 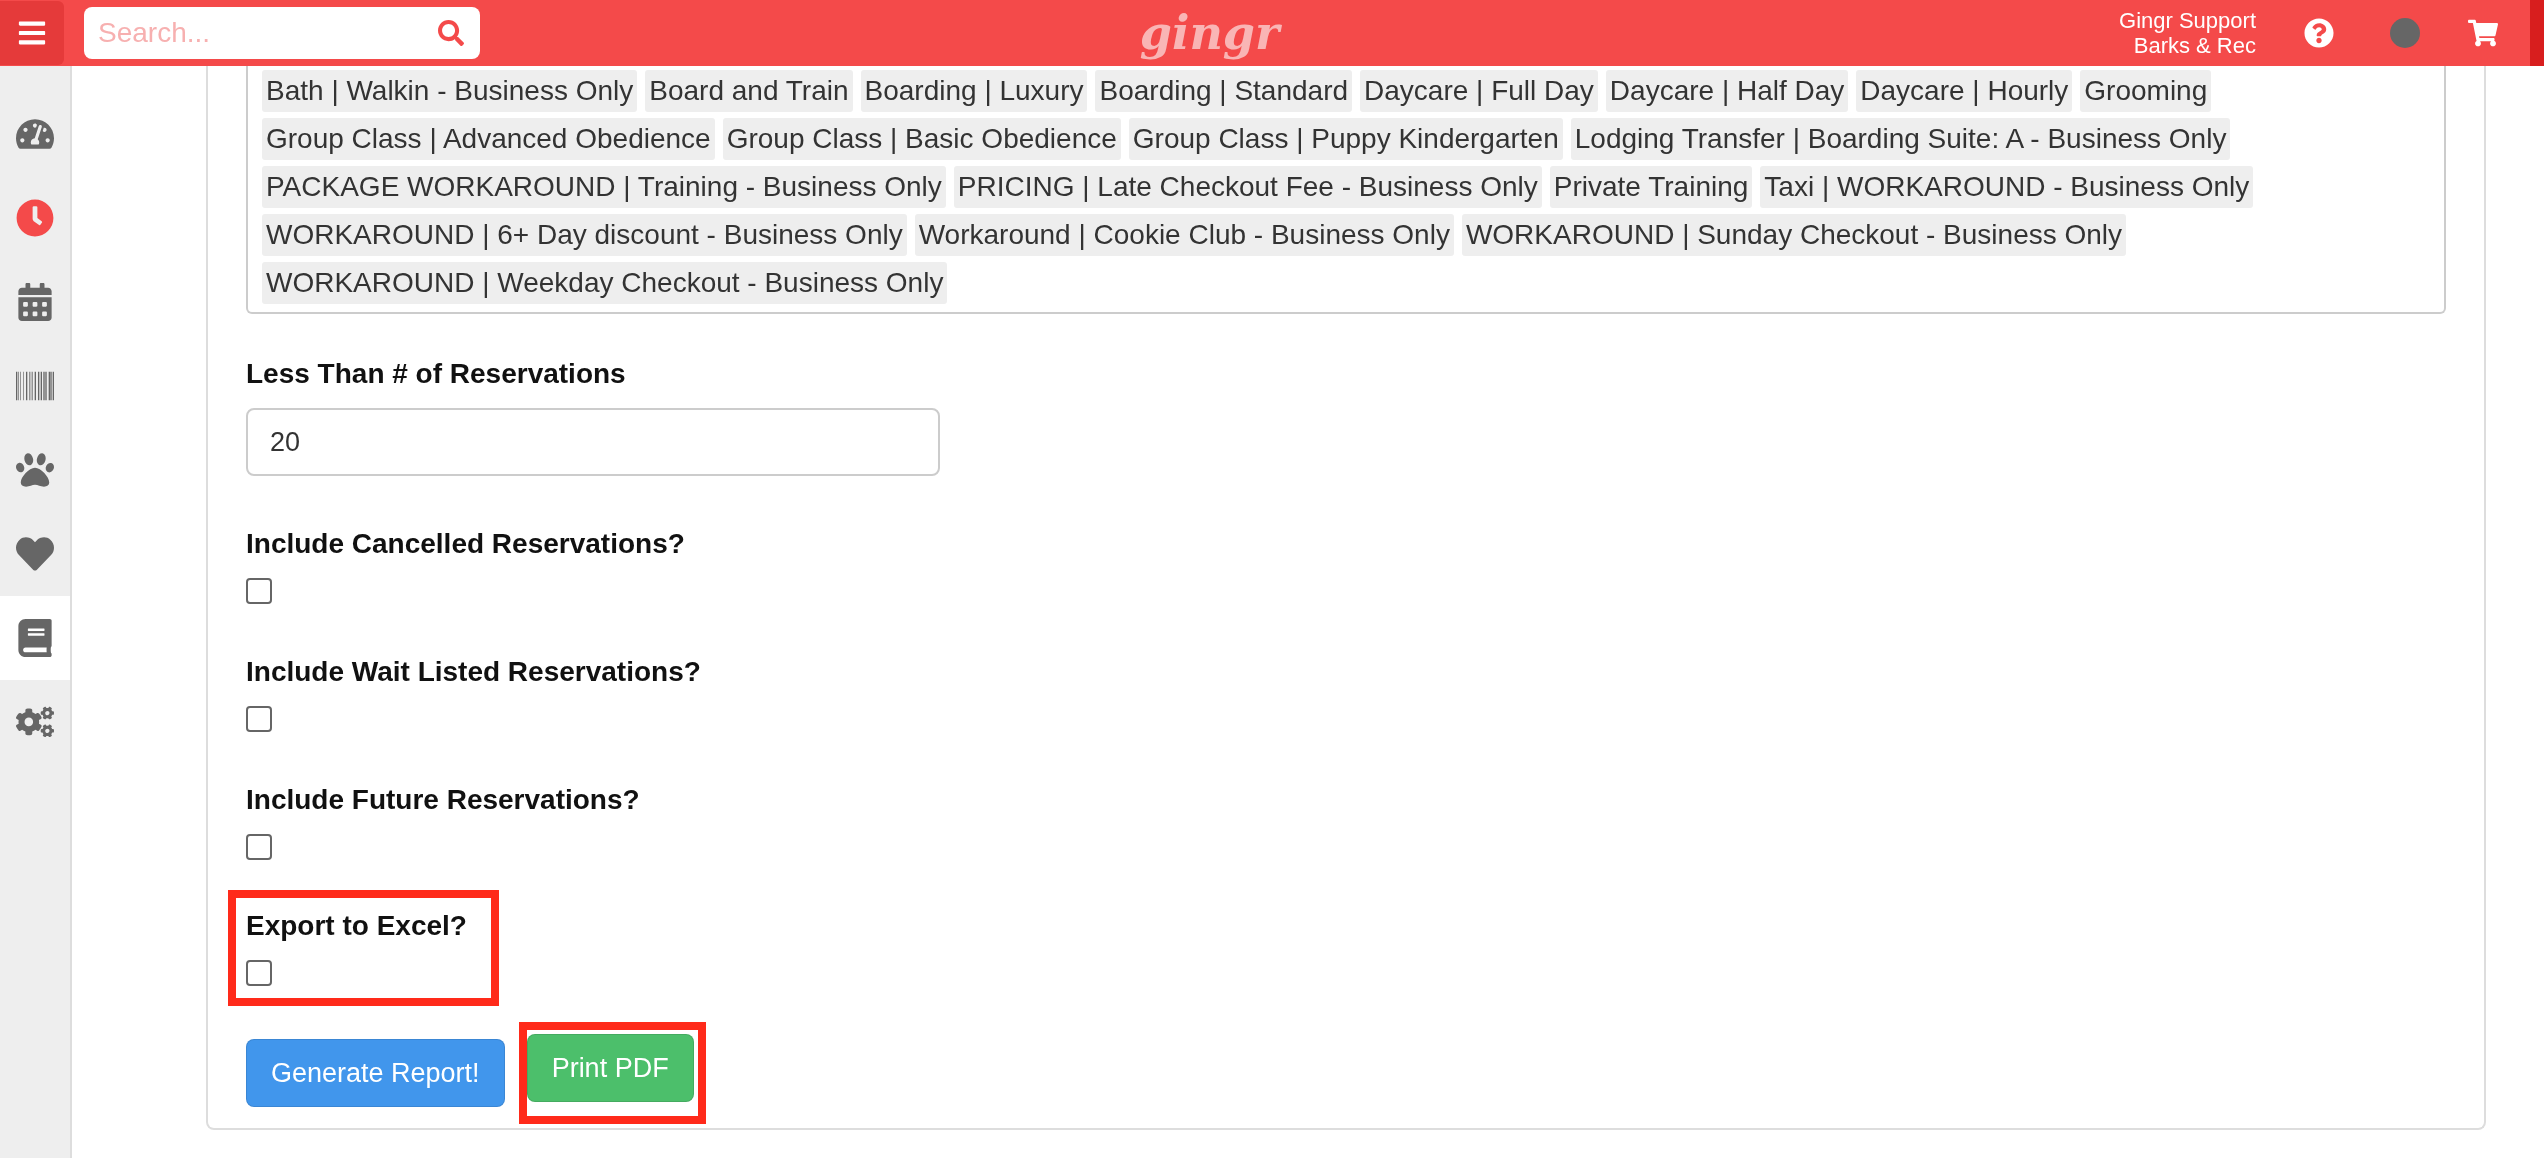 I want to click on cart-icon, so click(x=2483, y=33).